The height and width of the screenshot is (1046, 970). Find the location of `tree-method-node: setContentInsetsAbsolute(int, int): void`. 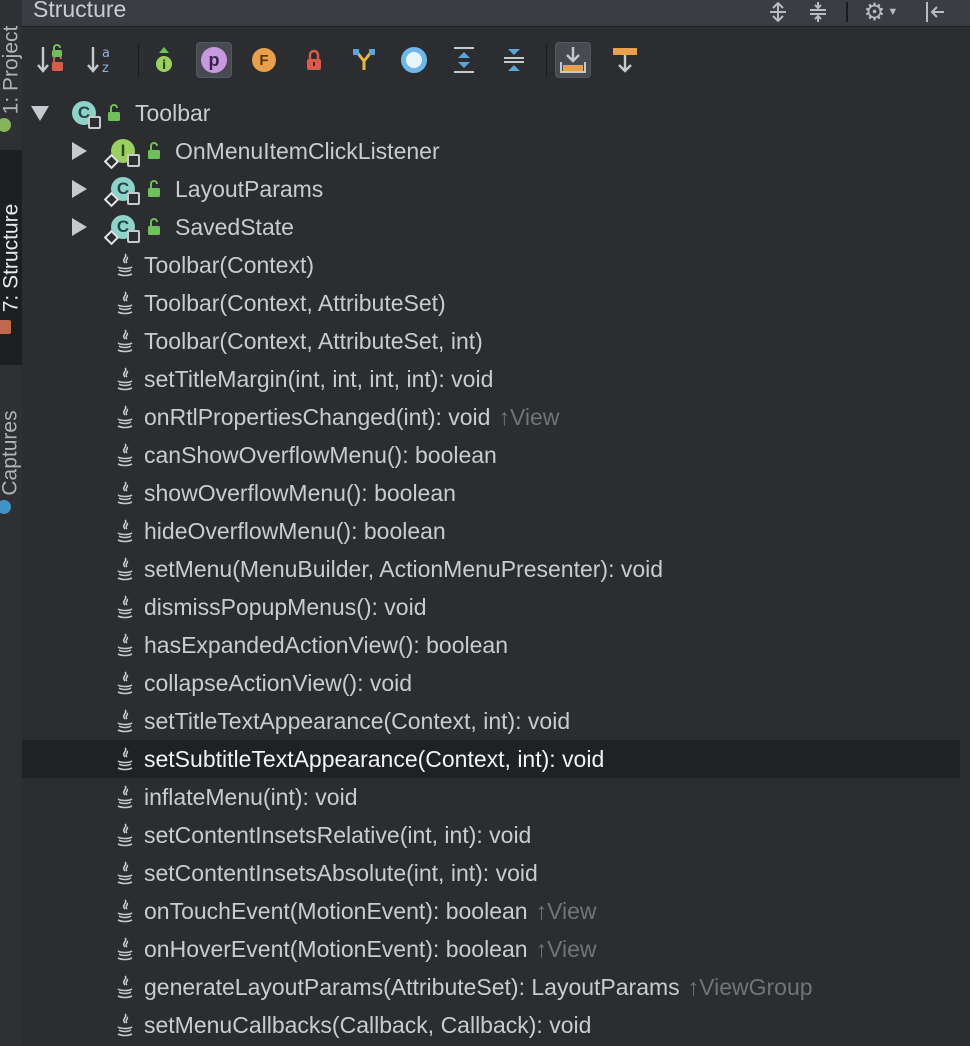

tree-method-node: setContentInsetsAbsolute(int, int): void is located at coordinates (491, 873).